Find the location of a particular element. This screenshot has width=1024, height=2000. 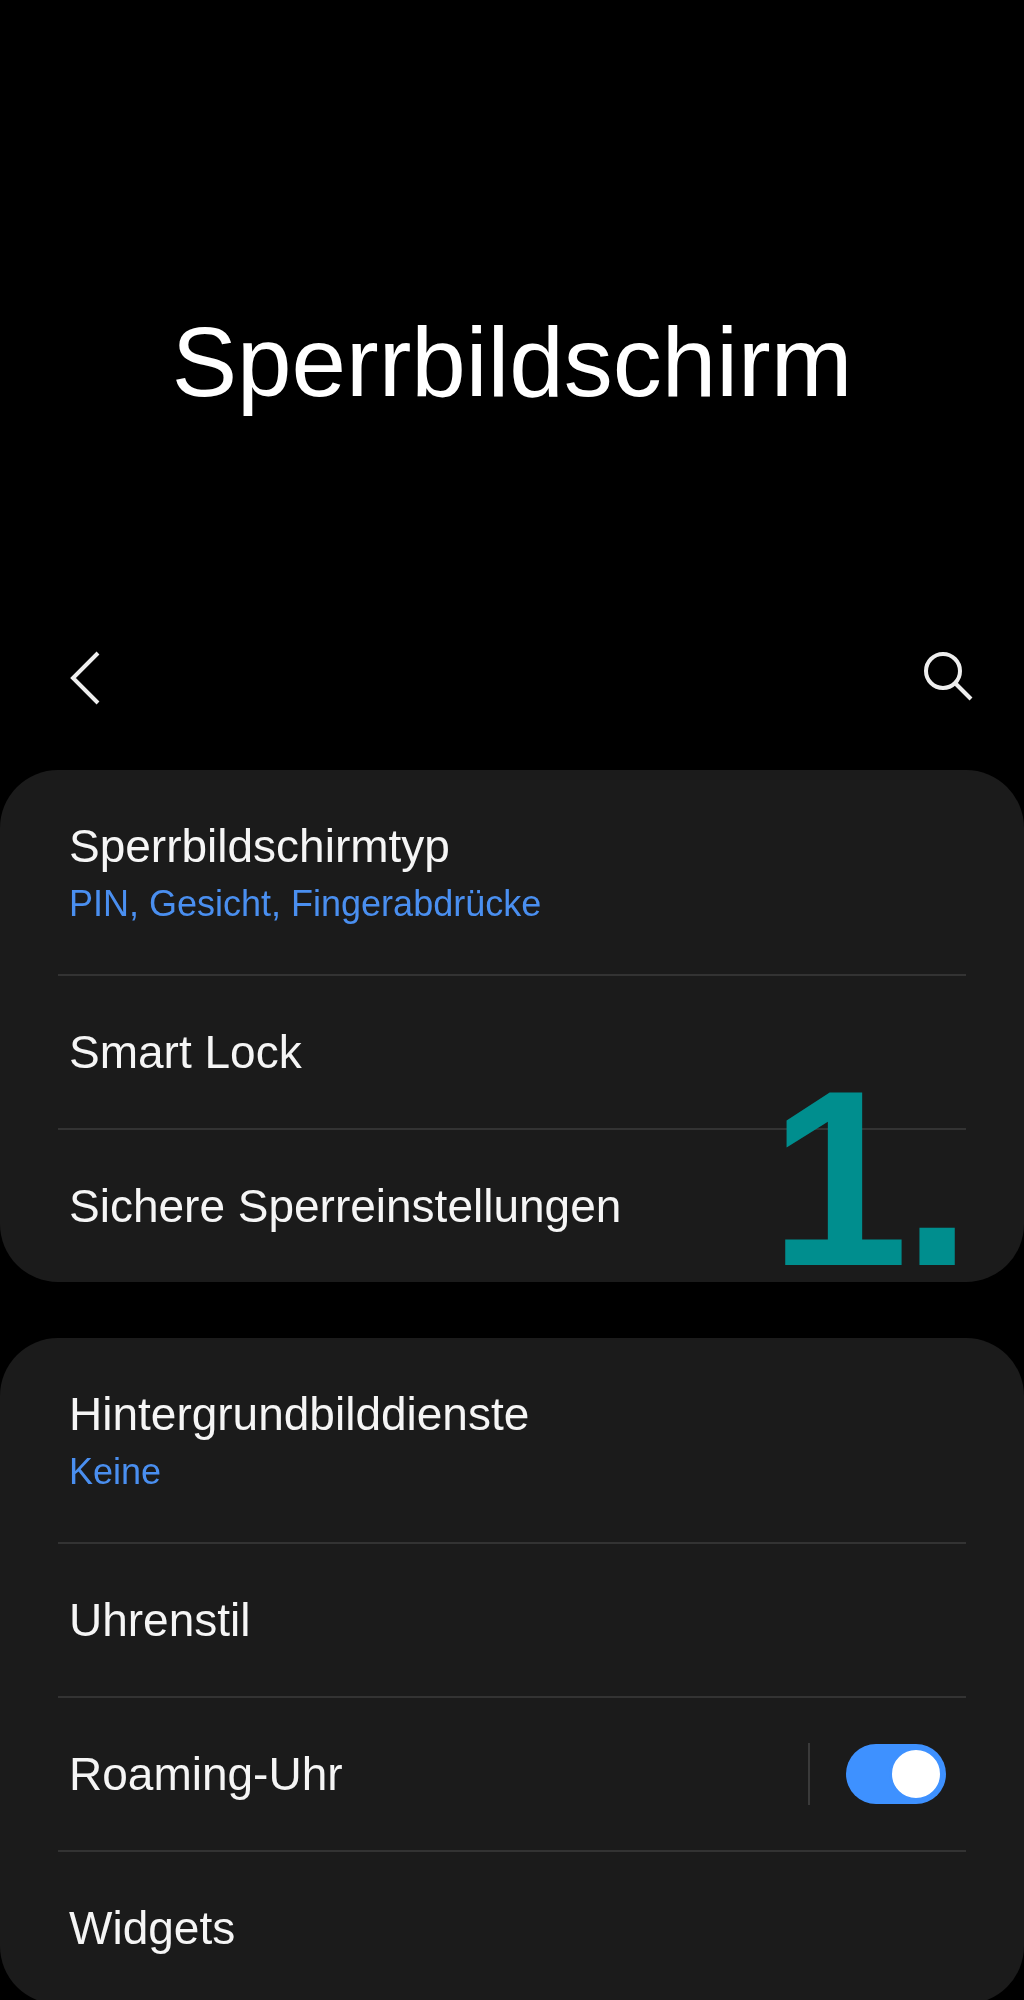

setting-title: Widgets is located at coordinates (152, 1928).